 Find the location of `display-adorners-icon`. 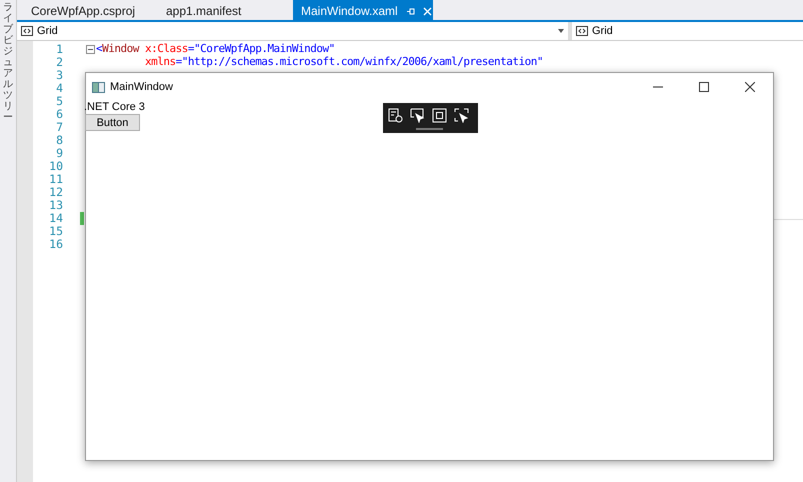

display-adorners-icon is located at coordinates (439, 115).